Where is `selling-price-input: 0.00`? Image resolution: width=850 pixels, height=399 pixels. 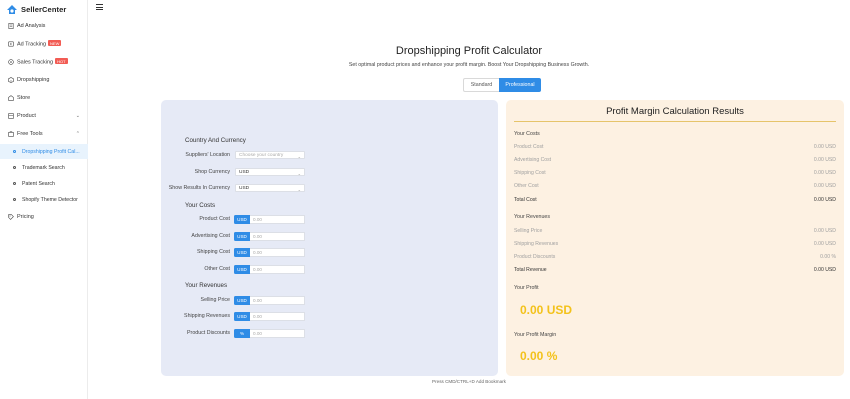
selling-price-input: 0.00 is located at coordinates (277, 300).